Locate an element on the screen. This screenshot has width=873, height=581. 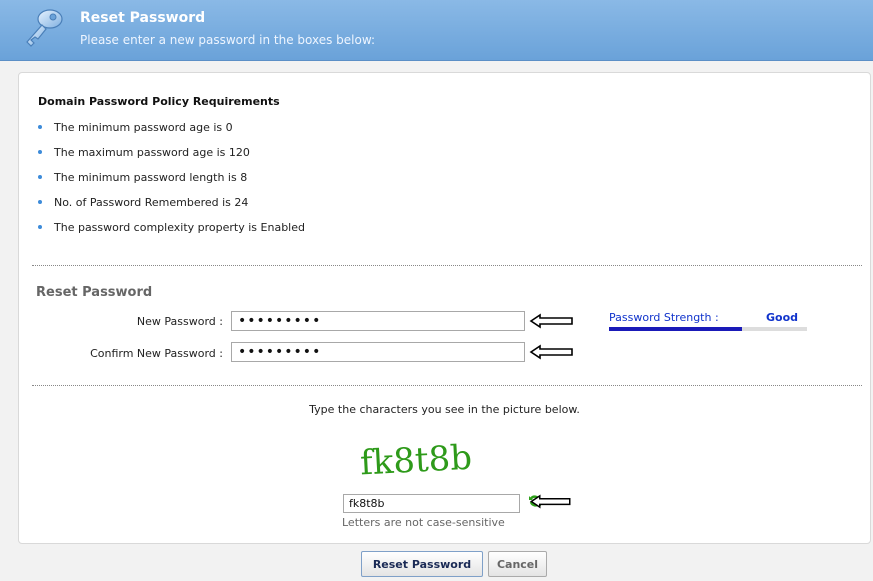
policy-item-text: The maximum password age is 120 is located at coordinates (152, 152).